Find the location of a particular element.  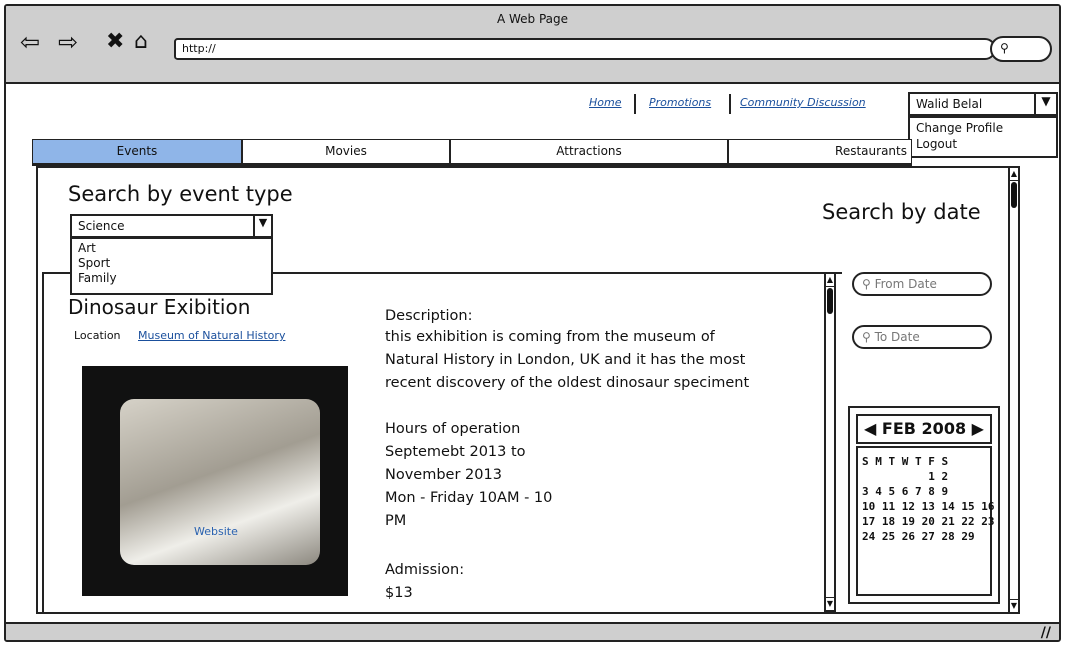

calendar-week: 10 11 12 13 14 15 16 is located at coordinates (928, 506).